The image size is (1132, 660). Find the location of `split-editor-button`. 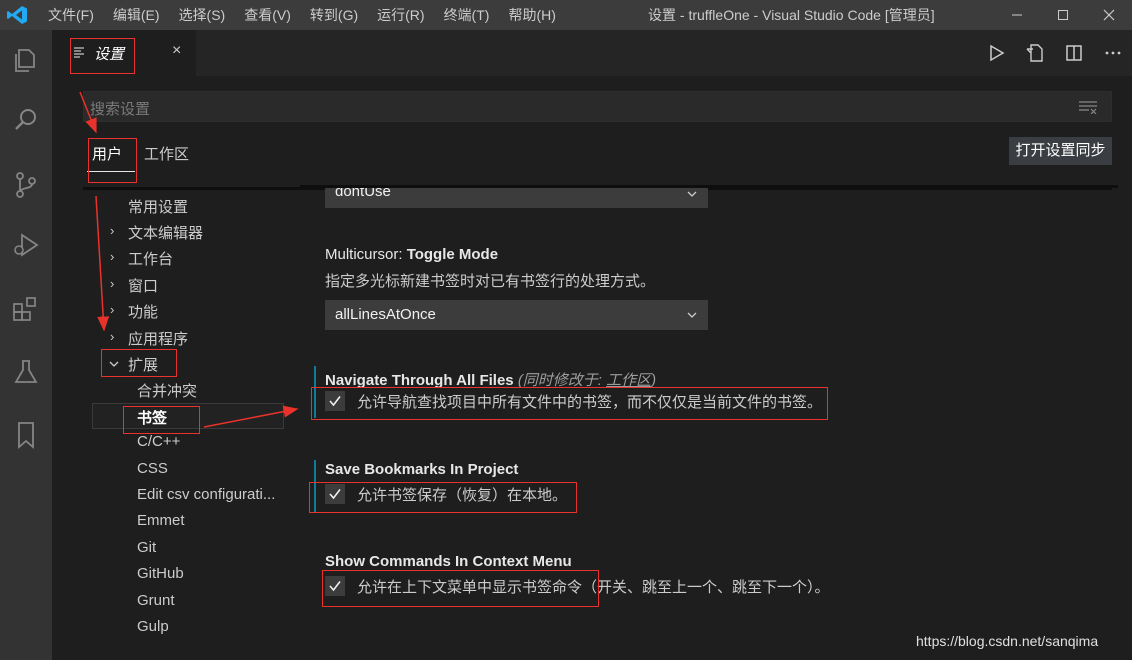

split-editor-button is located at coordinates (1073, 53).